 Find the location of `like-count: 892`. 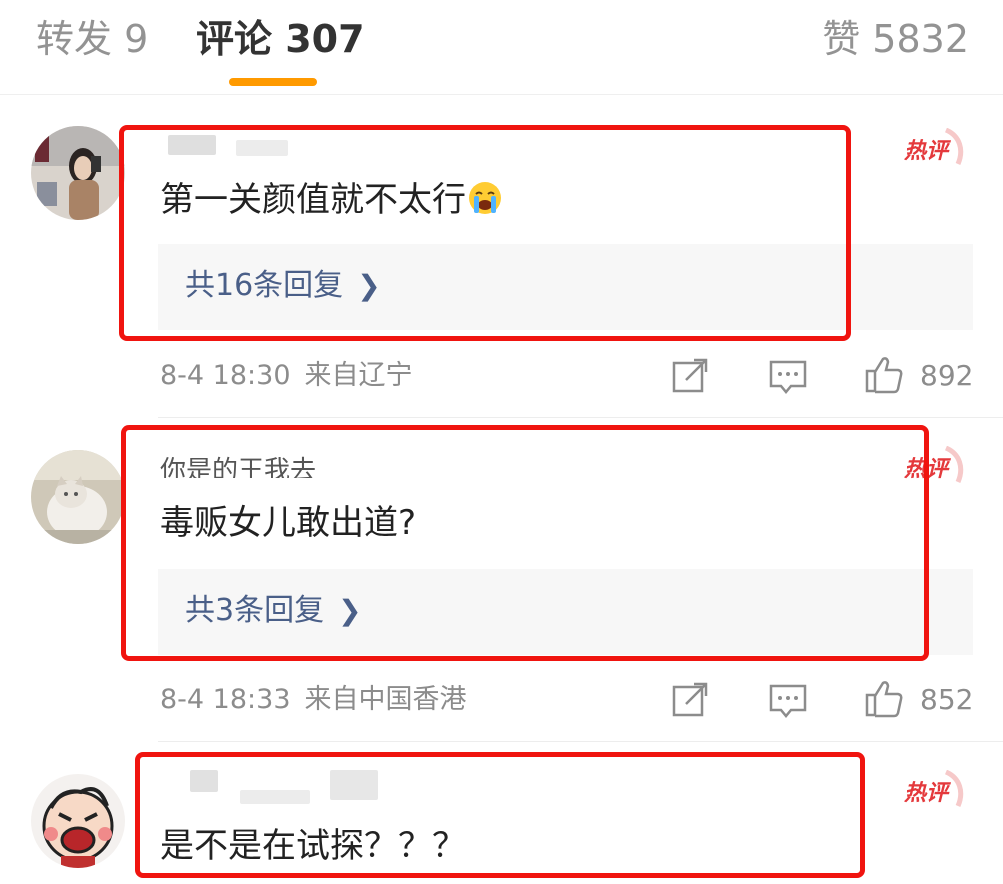

like-count: 892 is located at coordinates (947, 375).